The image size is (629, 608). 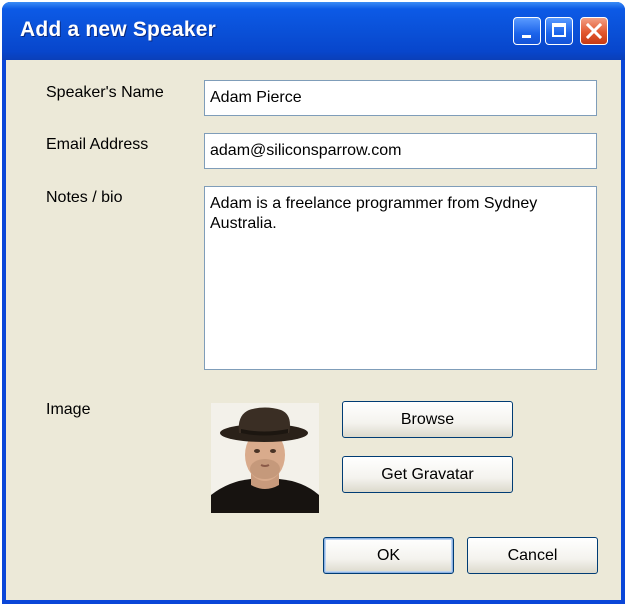 I want to click on window-title: Add a new Speaker, so click(x=118, y=29).